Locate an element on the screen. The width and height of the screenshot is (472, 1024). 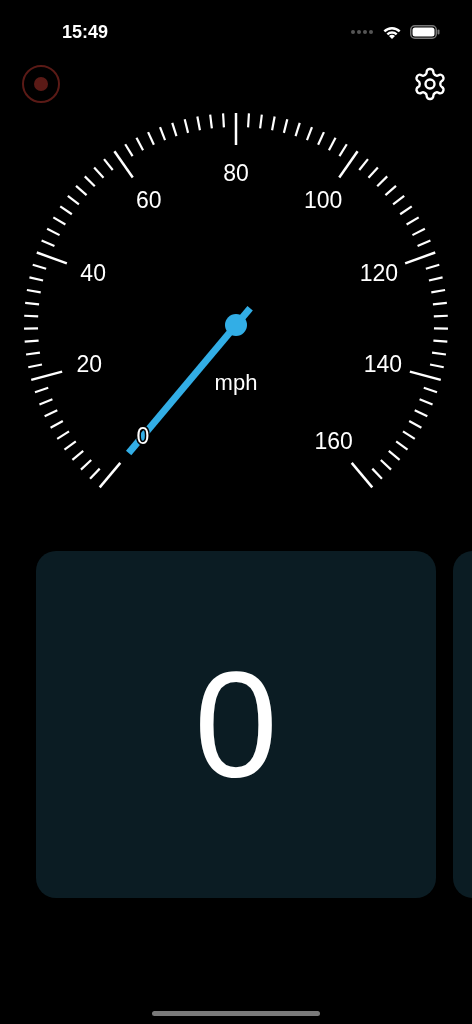
scale-label: 20 is located at coordinates (89, 364).